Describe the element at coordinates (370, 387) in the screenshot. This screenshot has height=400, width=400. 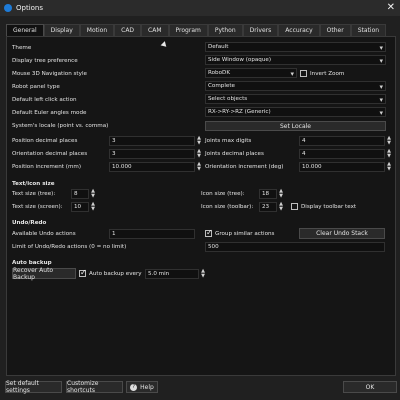
I see `ok-button: OK` at that location.